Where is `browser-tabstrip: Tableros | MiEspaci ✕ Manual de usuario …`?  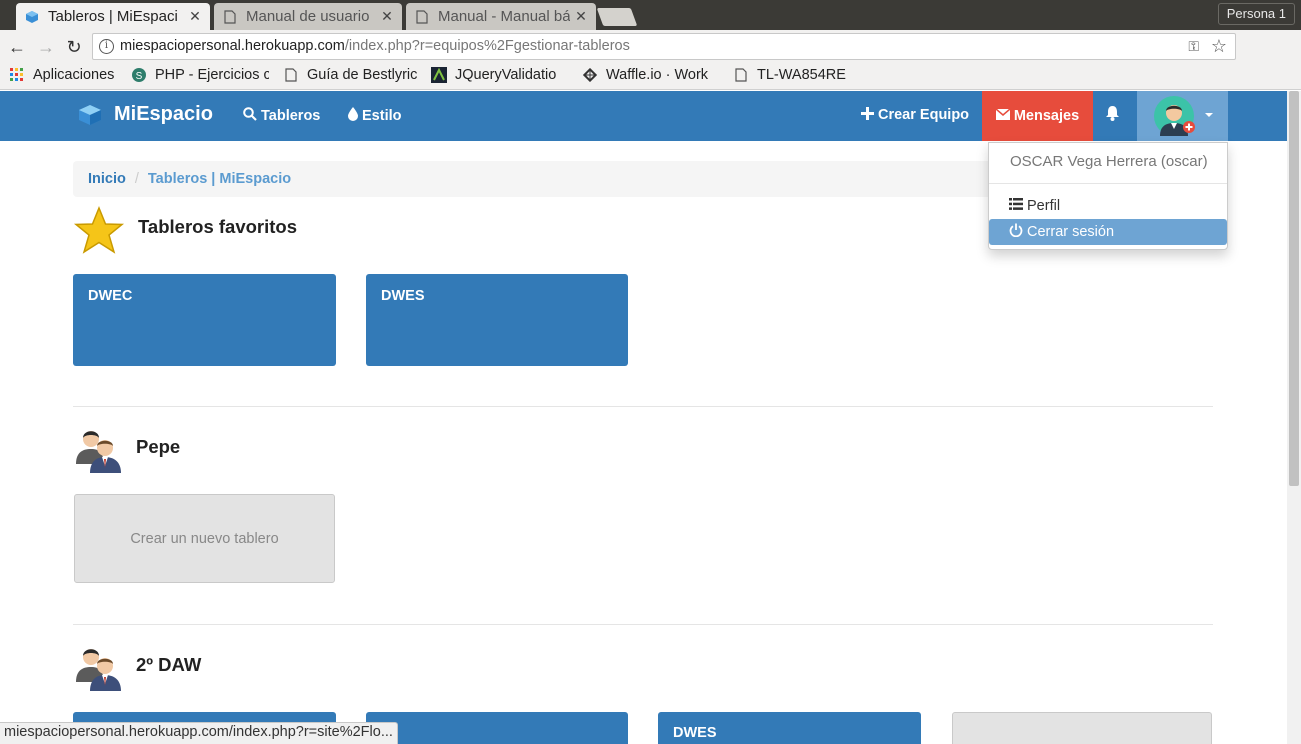 browser-tabstrip: Tableros | MiEspaci ✕ Manual de usuario … is located at coordinates (650, 15).